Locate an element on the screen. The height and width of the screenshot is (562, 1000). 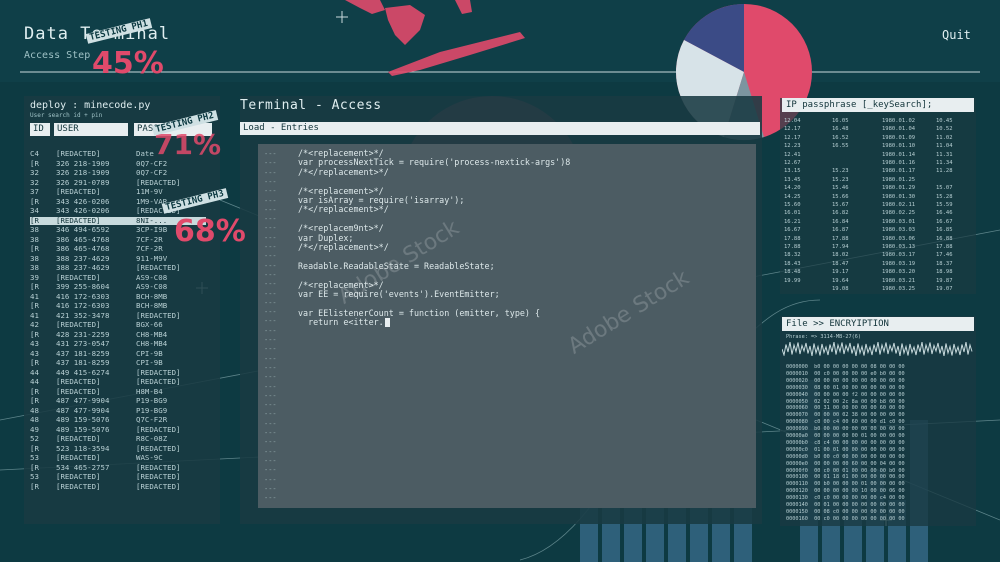
table-row: [R 399 255-8604 AS9-C08 is located at coordinates (118, 286).